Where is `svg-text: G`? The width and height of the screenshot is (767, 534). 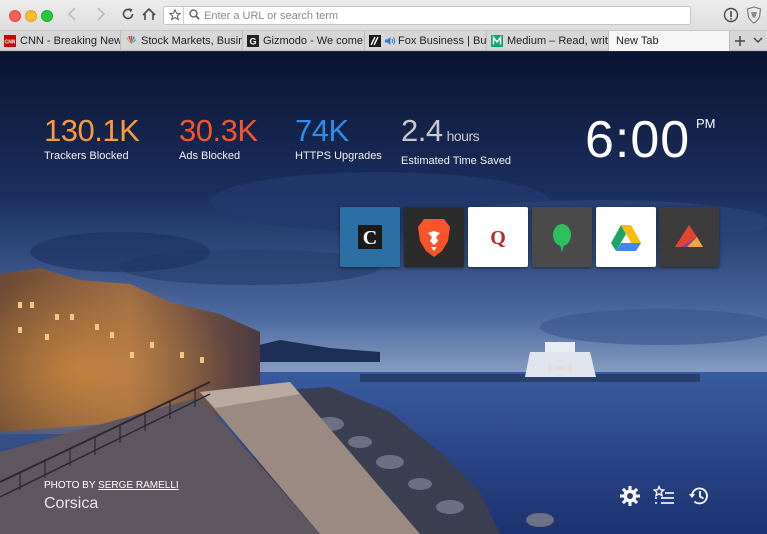
svg-text: G is located at coordinates (252, 42).